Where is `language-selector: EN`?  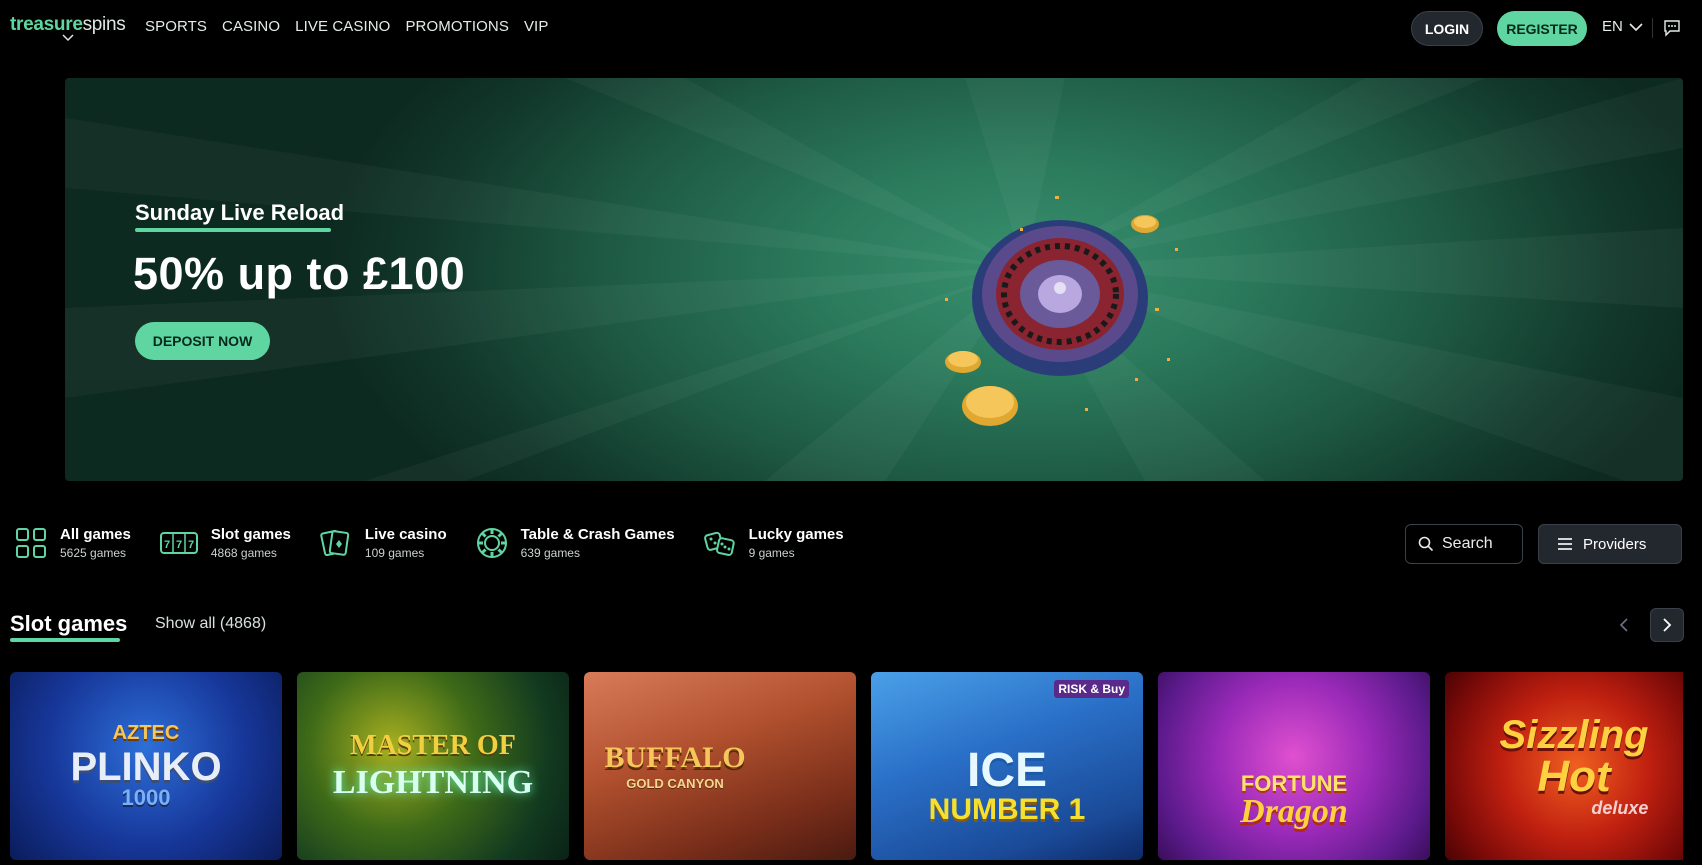 language-selector: EN is located at coordinates (1622, 26).